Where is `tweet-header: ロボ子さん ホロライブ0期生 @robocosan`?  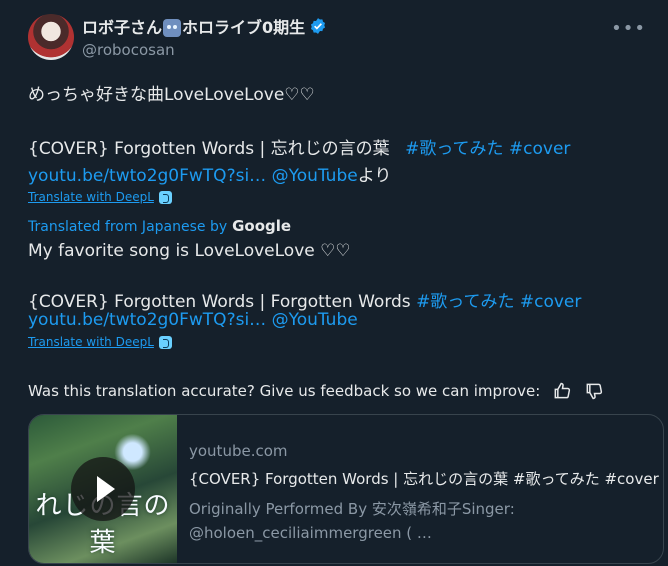
tweet-header: ロボ子さん ホロライブ0期生 @robocosan is located at coordinates (204, 36).